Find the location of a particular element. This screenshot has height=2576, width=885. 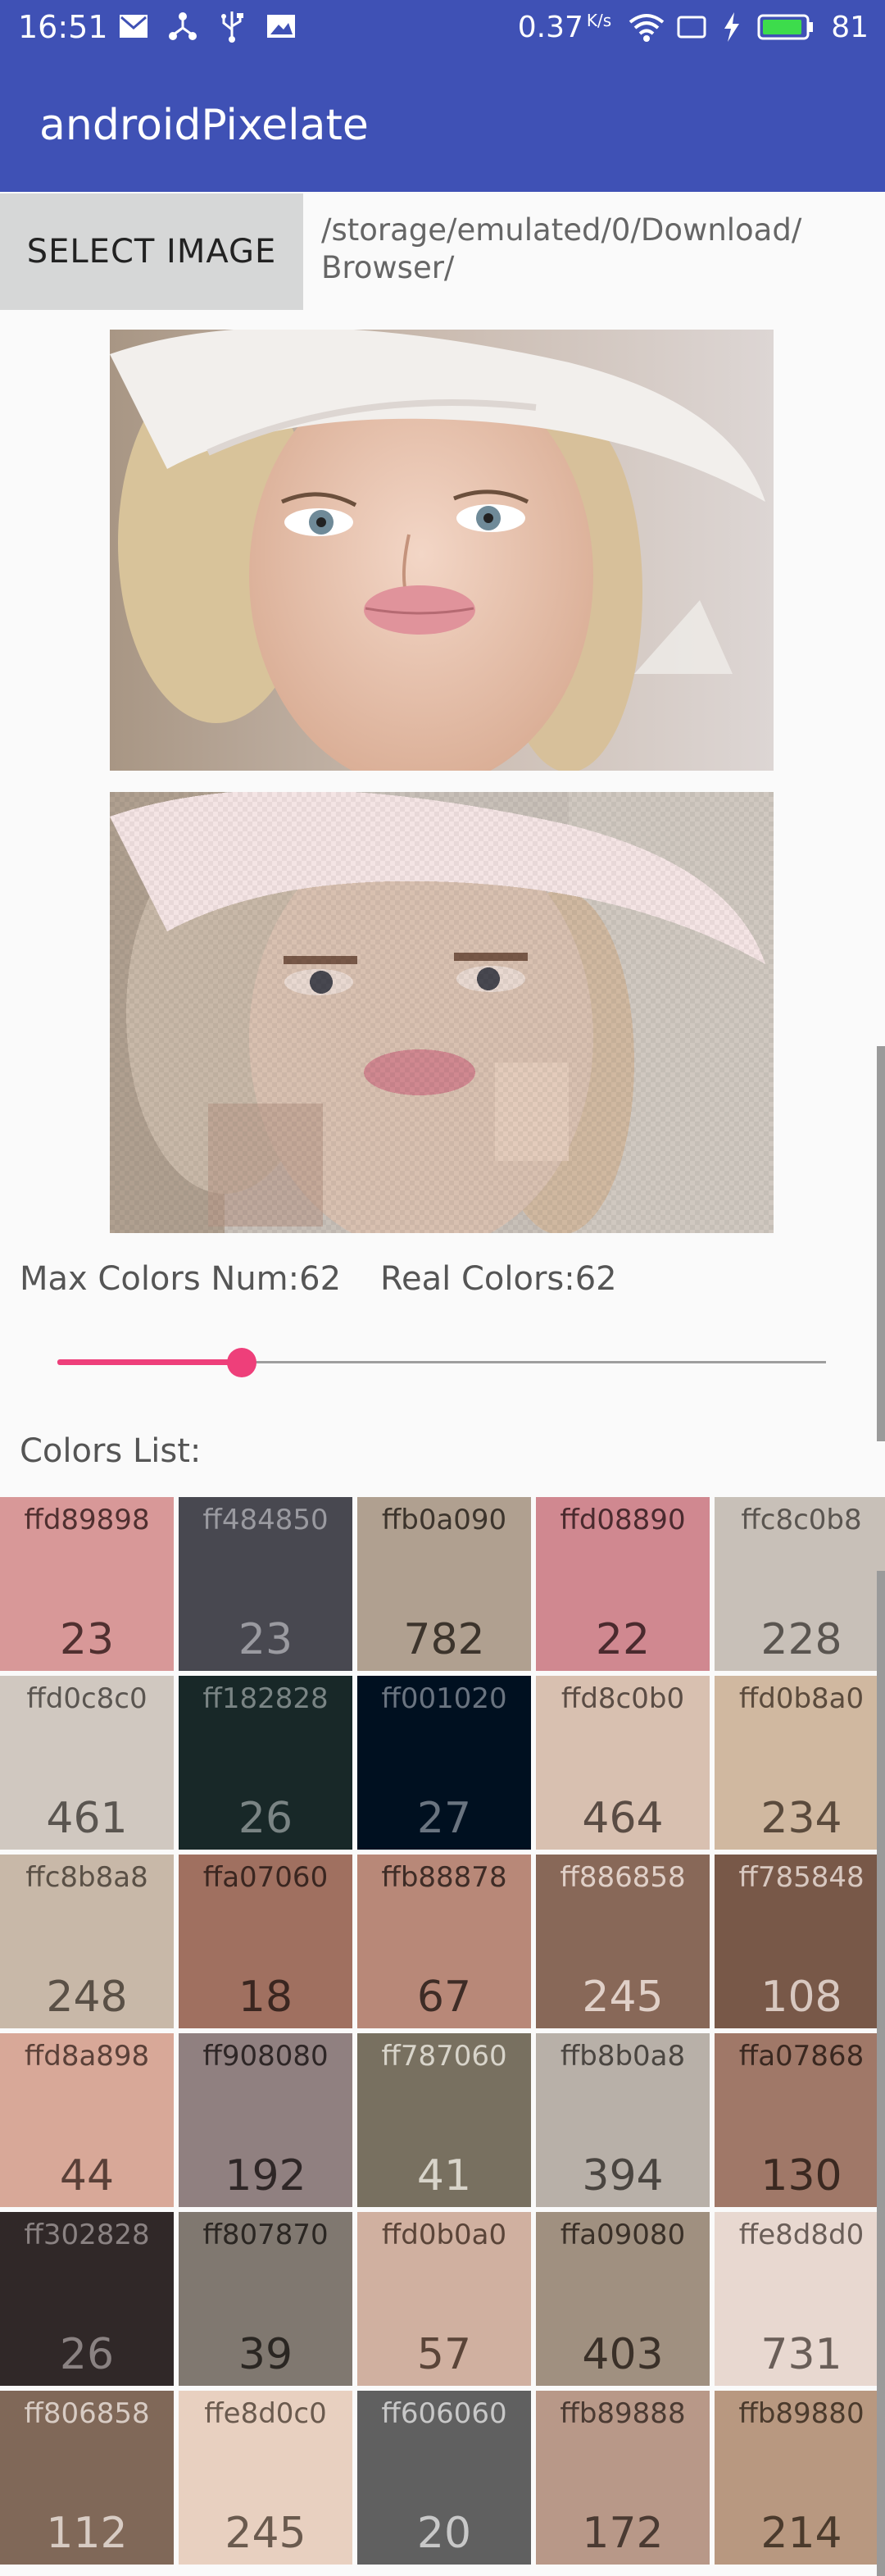

color-count: 130 is located at coordinates (801, 2176).